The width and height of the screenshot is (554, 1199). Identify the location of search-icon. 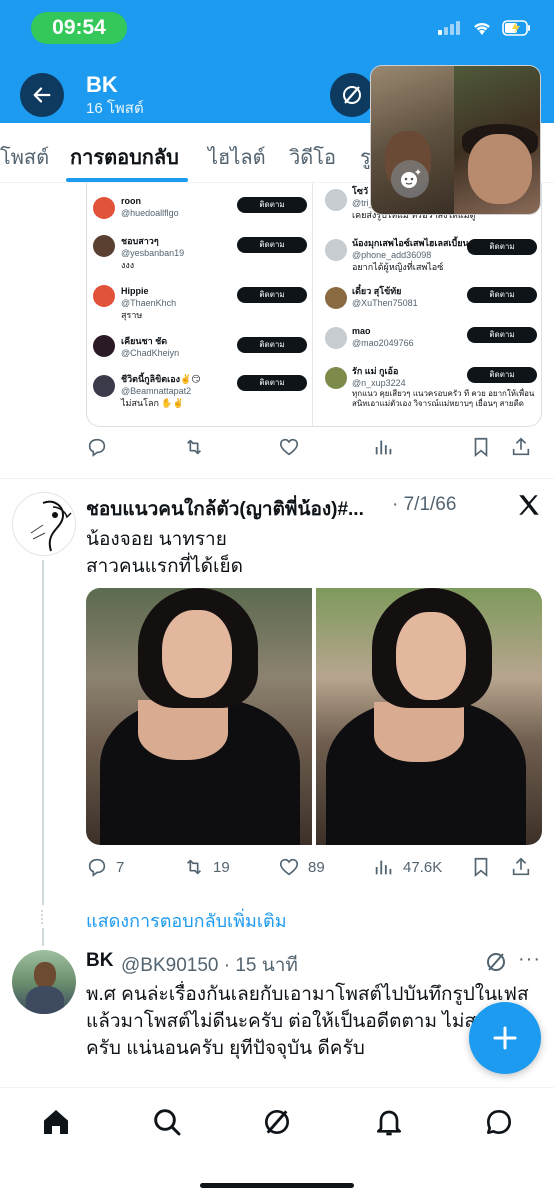
(167, 1122).